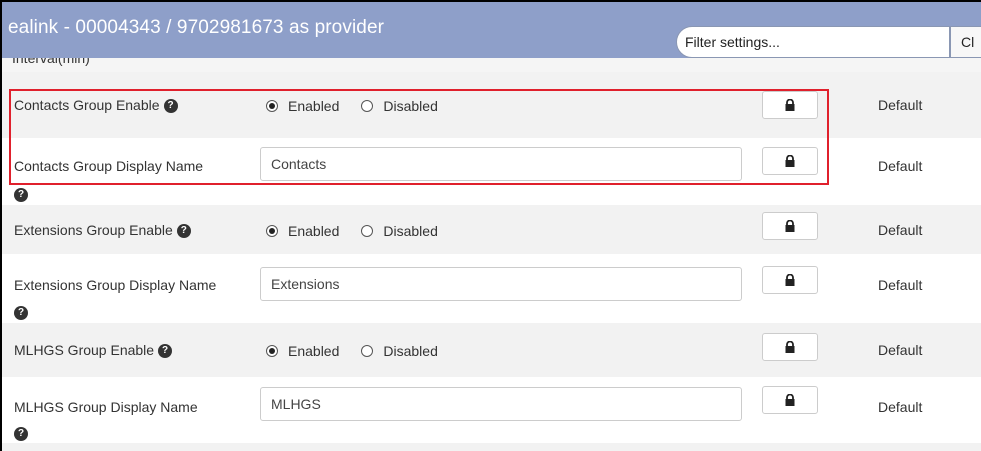  Describe the element at coordinates (84, 350) in the screenshot. I see `setting-label: MLHGS Group Enable` at that location.